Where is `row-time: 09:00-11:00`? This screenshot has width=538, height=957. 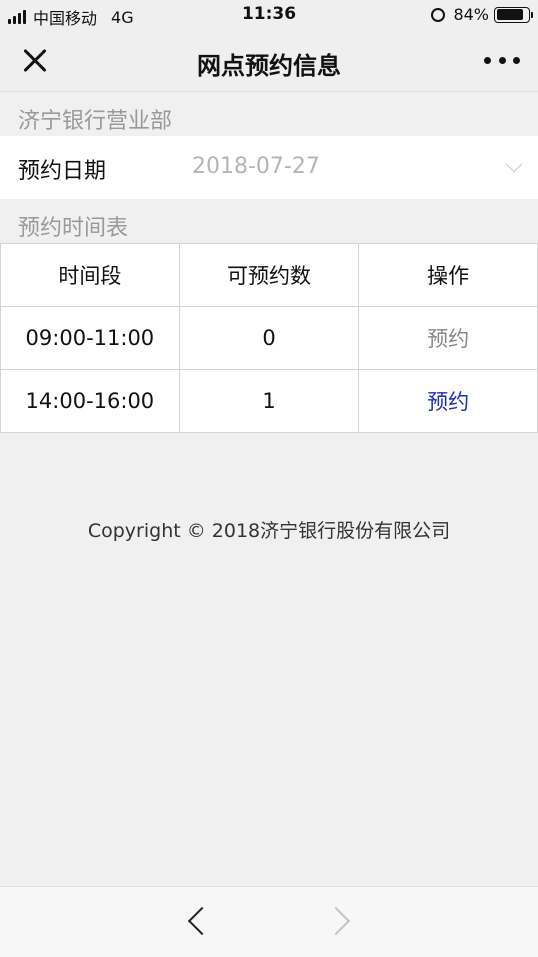
row-time: 09:00-11:00 is located at coordinates (90, 338).